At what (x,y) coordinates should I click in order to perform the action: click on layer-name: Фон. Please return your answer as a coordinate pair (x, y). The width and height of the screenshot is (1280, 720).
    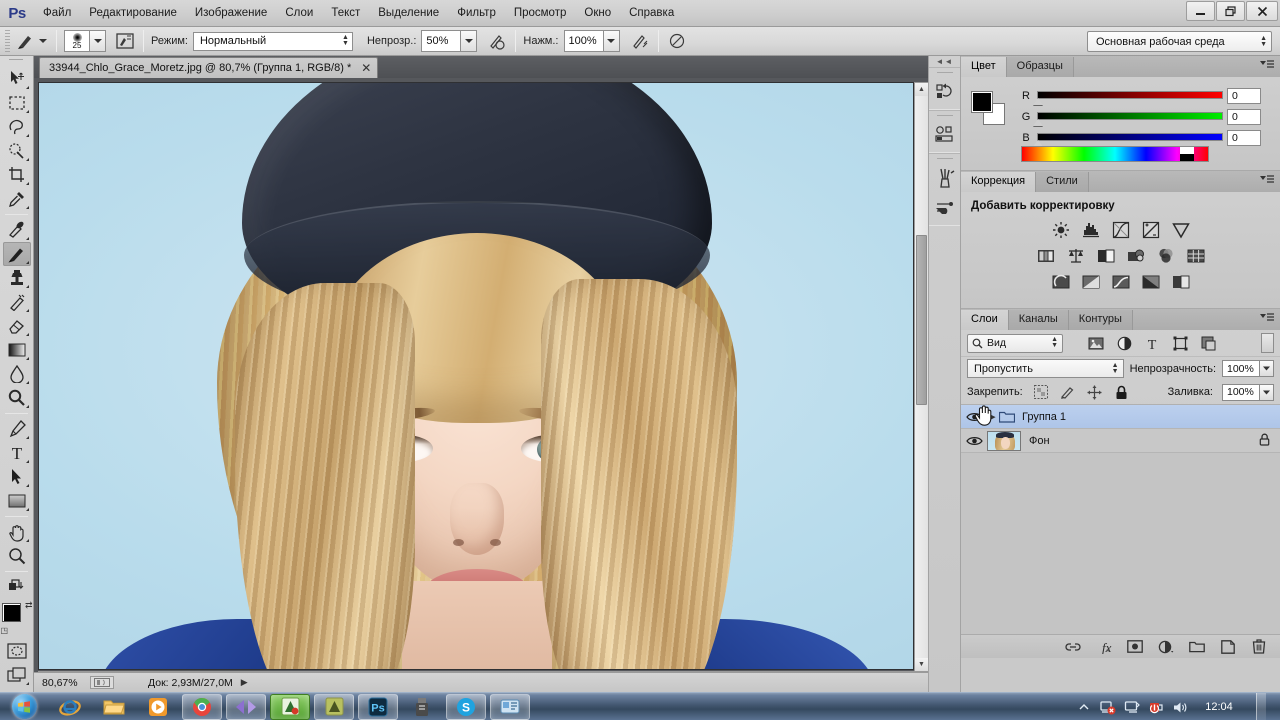
    Looking at the image, I should click on (1039, 441).